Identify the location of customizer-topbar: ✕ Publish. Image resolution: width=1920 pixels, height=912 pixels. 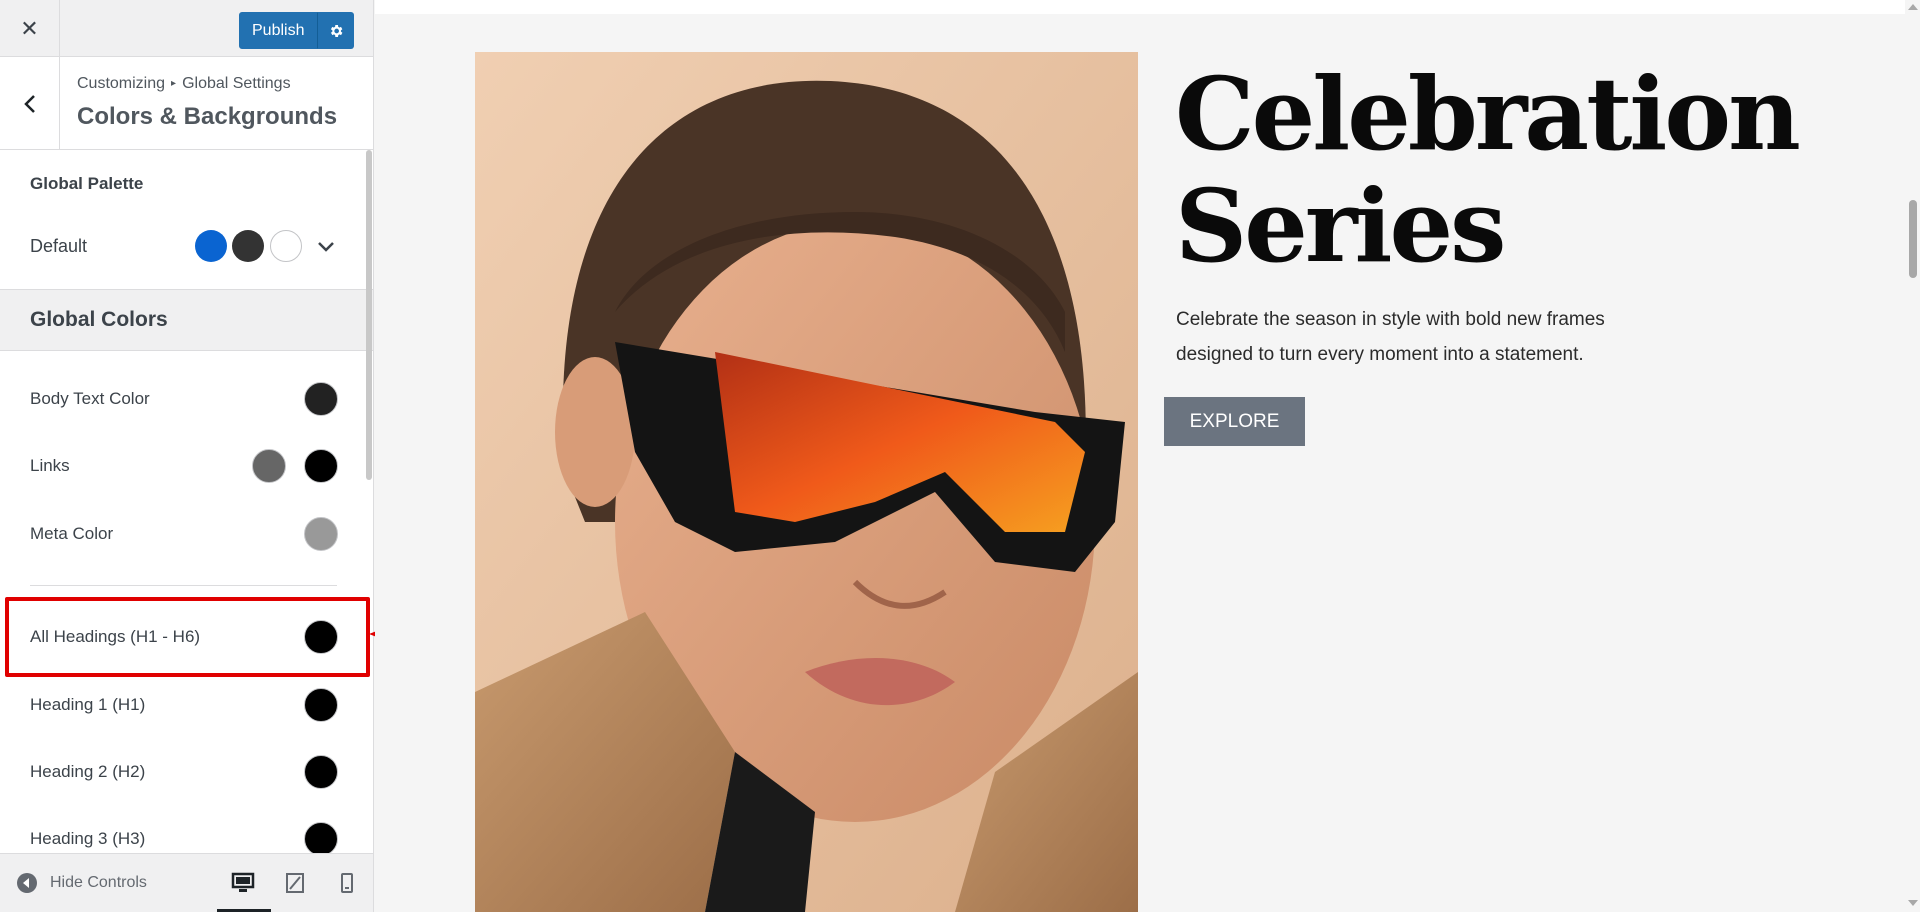
(186, 28).